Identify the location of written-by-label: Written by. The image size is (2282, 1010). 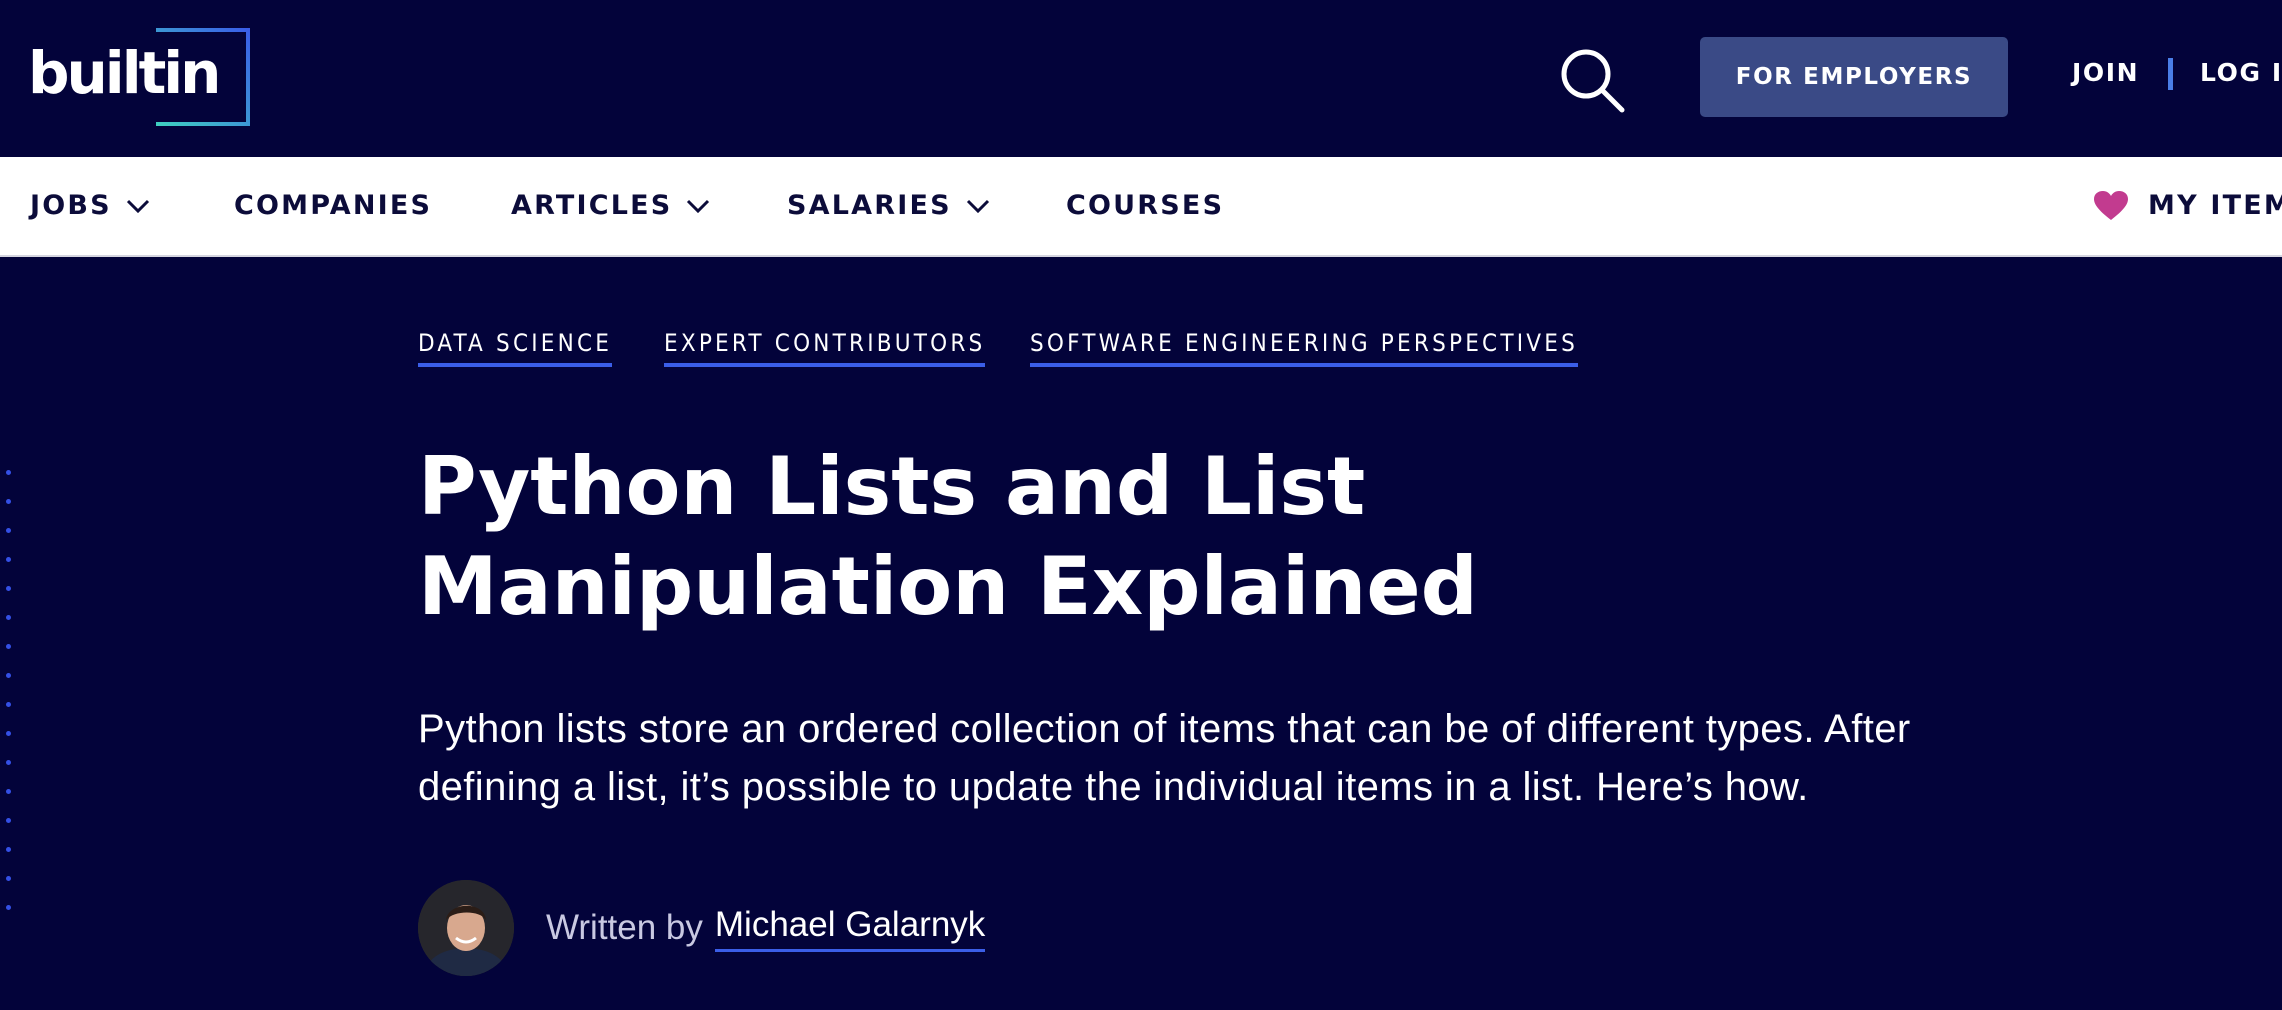
(624, 927).